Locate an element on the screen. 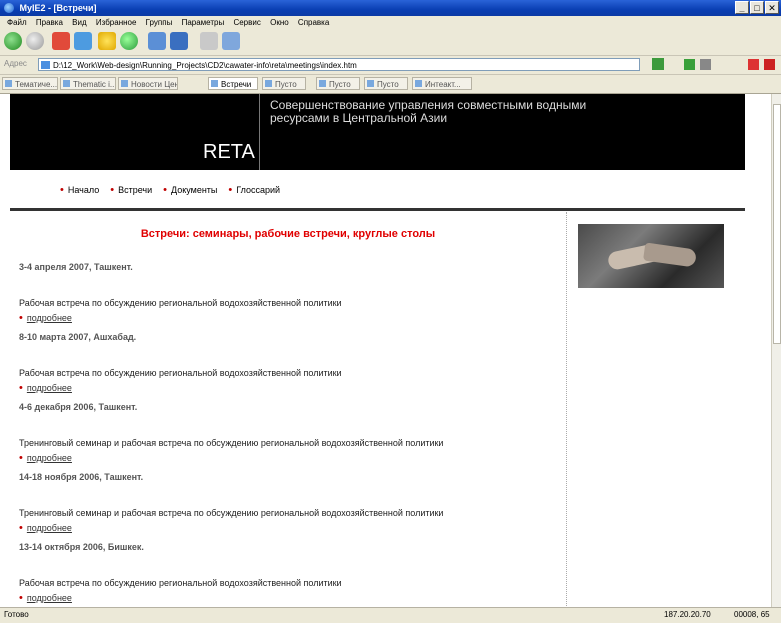 The width and height of the screenshot is (781, 623). status-ip: 187.20.20.70 is located at coordinates (687, 614).